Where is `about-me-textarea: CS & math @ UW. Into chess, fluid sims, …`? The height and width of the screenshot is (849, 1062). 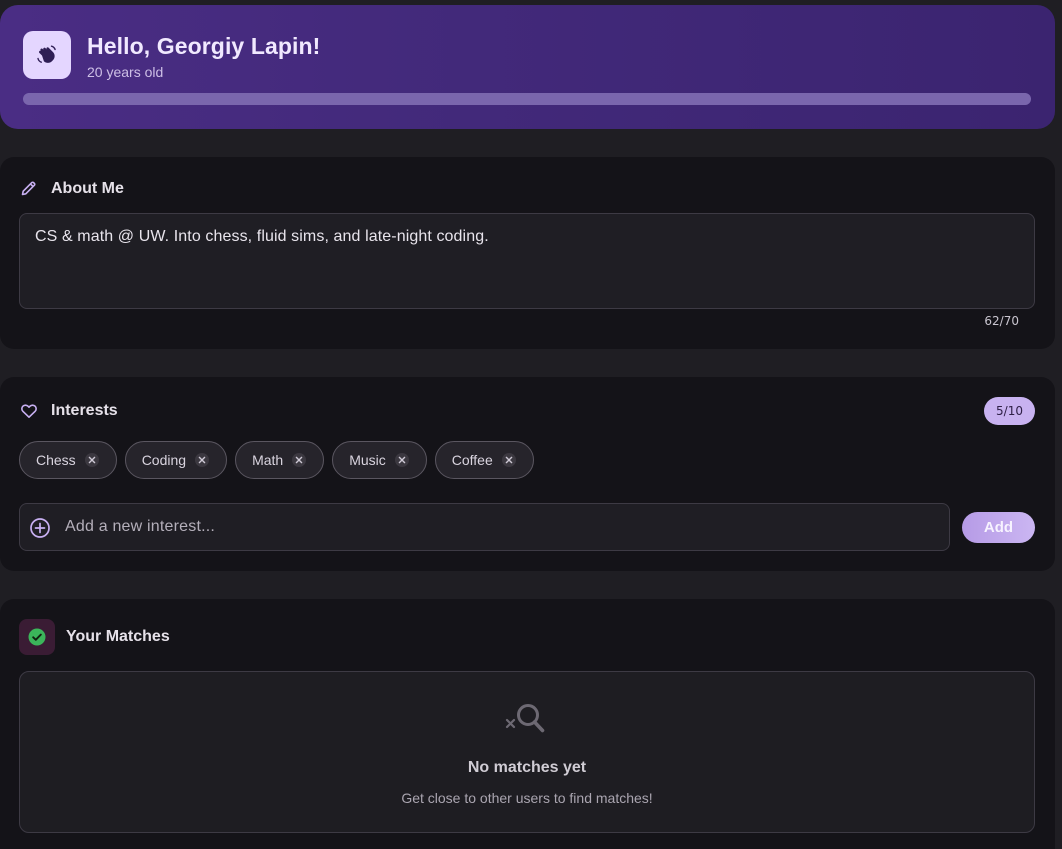
about-me-textarea: CS & math @ UW. Into chess, fluid sims, … is located at coordinates (527, 261).